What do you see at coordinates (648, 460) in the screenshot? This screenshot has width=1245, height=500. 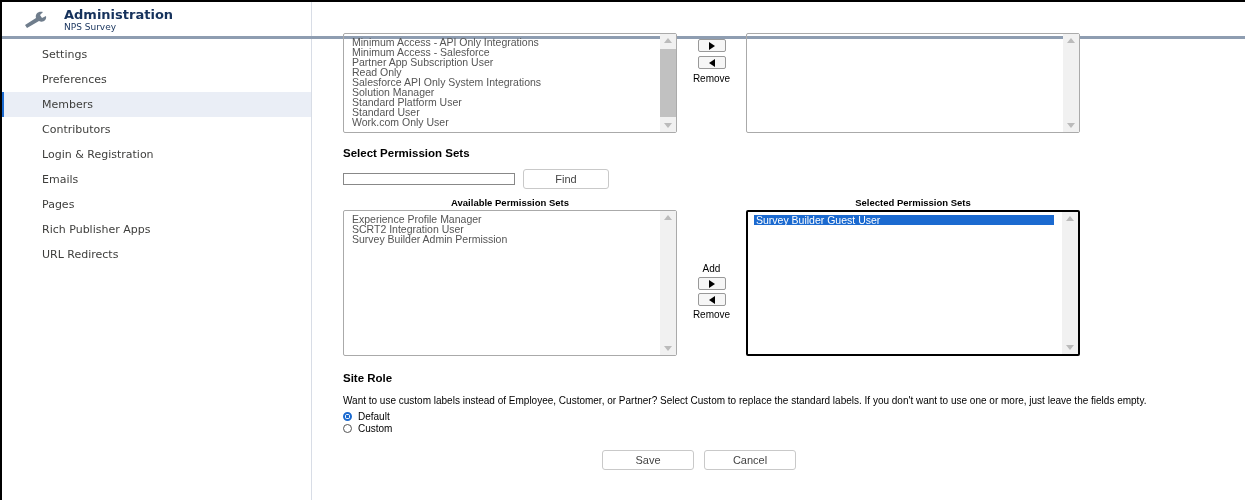 I see `action-button: Save` at bounding box center [648, 460].